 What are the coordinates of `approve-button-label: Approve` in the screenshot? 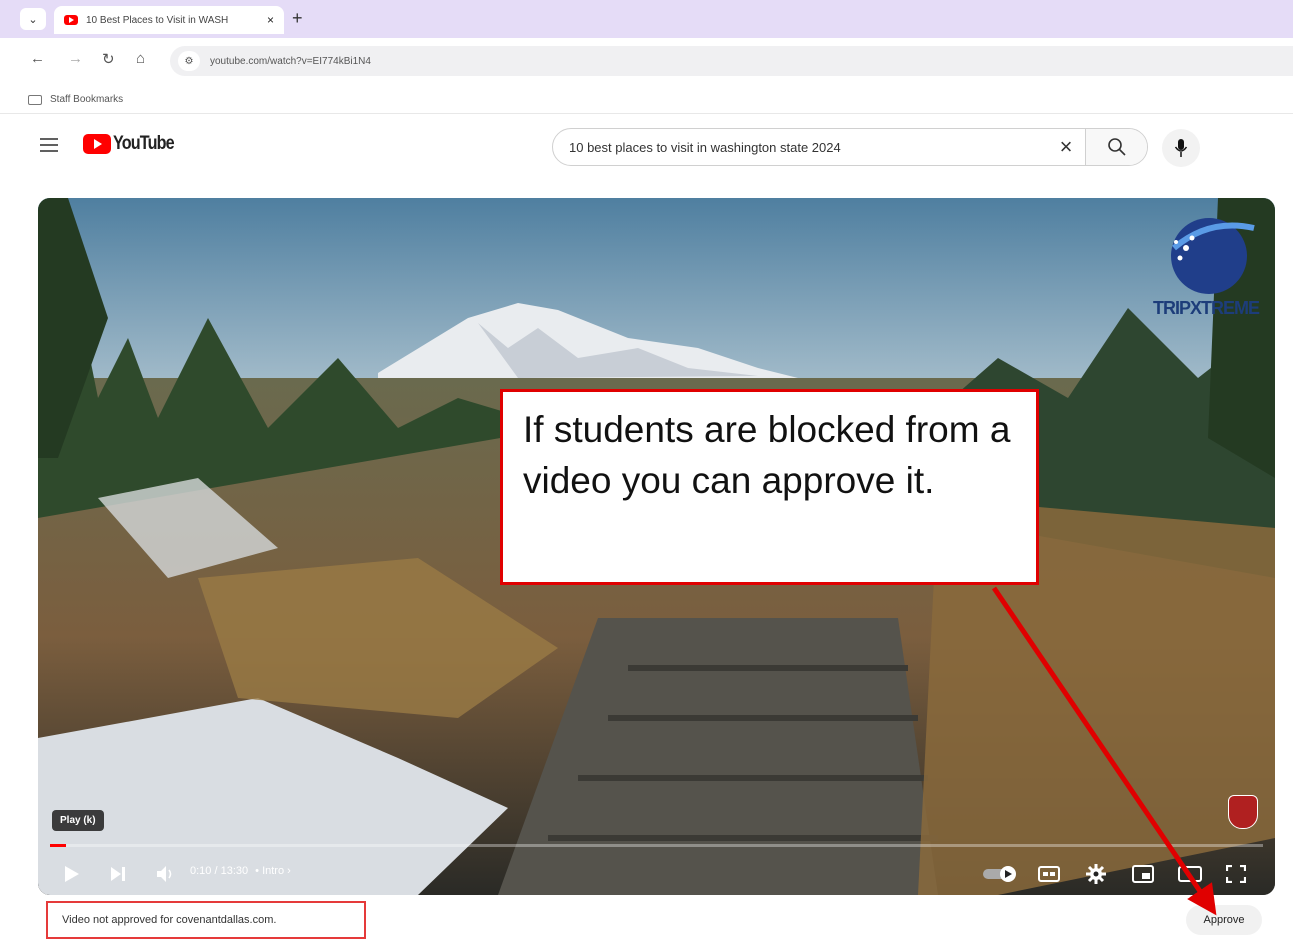 It's located at (1224, 920).